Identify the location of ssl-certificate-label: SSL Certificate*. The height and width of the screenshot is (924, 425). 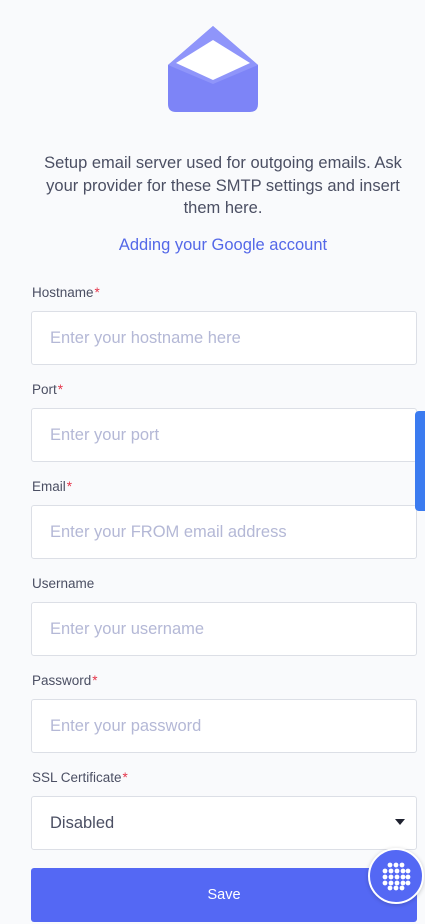
(80, 777).